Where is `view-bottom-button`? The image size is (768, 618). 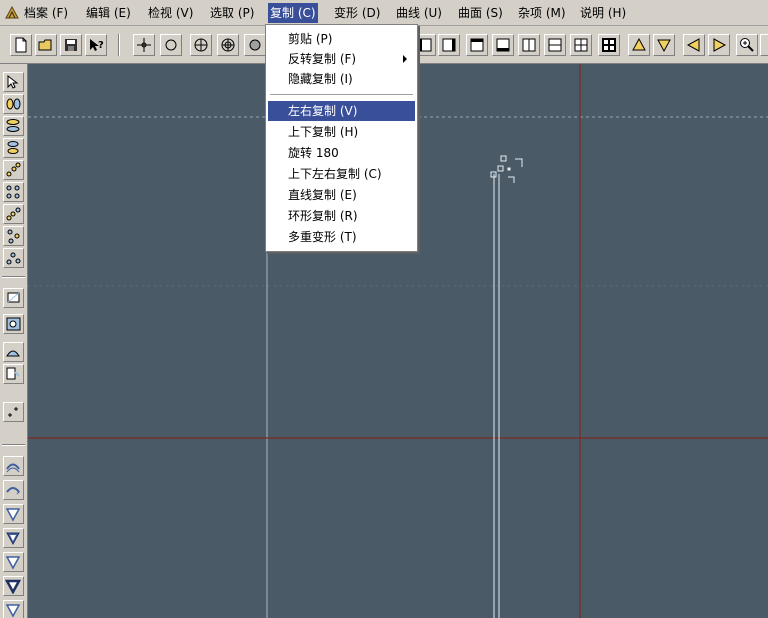 view-bottom-button is located at coordinates (503, 45).